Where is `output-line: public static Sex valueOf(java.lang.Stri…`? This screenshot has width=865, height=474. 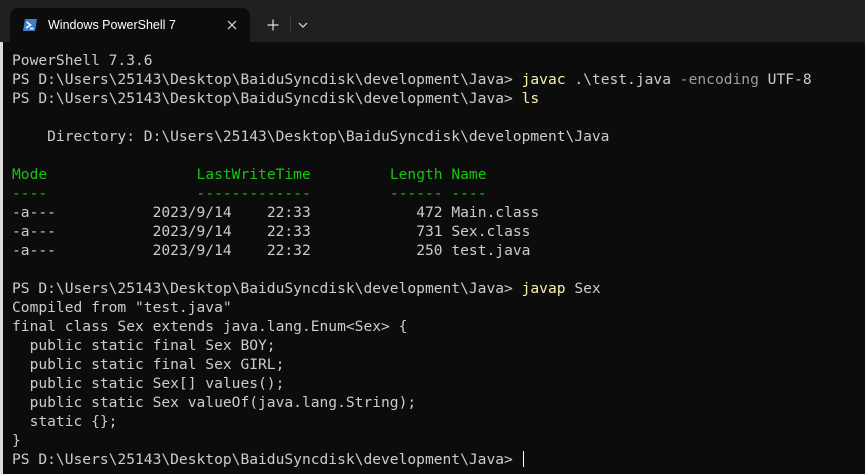
output-line: public static Sex valueOf(java.lang.Stri… is located at coordinates (214, 402).